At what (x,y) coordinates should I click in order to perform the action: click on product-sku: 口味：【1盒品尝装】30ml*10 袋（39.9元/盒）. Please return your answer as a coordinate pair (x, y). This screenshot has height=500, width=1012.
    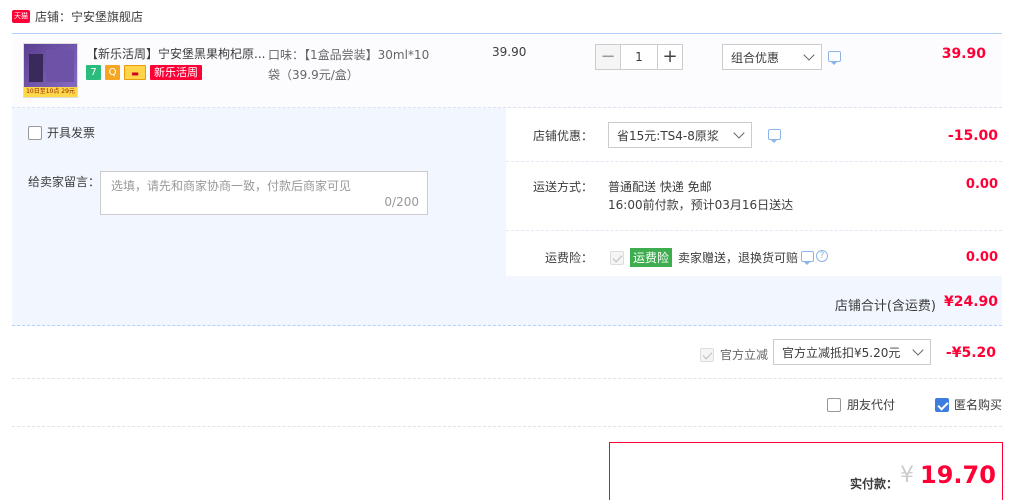
    Looking at the image, I should click on (363, 65).